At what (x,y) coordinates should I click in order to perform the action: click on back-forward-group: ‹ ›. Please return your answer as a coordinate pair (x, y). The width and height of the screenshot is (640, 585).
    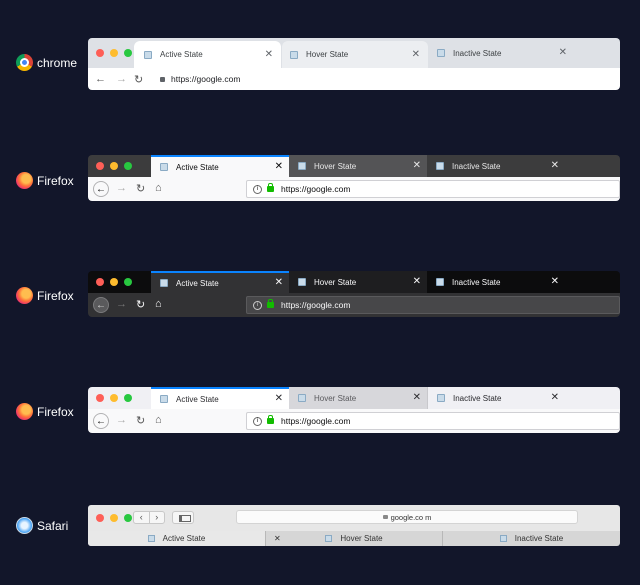
    Looking at the image, I should click on (149, 517).